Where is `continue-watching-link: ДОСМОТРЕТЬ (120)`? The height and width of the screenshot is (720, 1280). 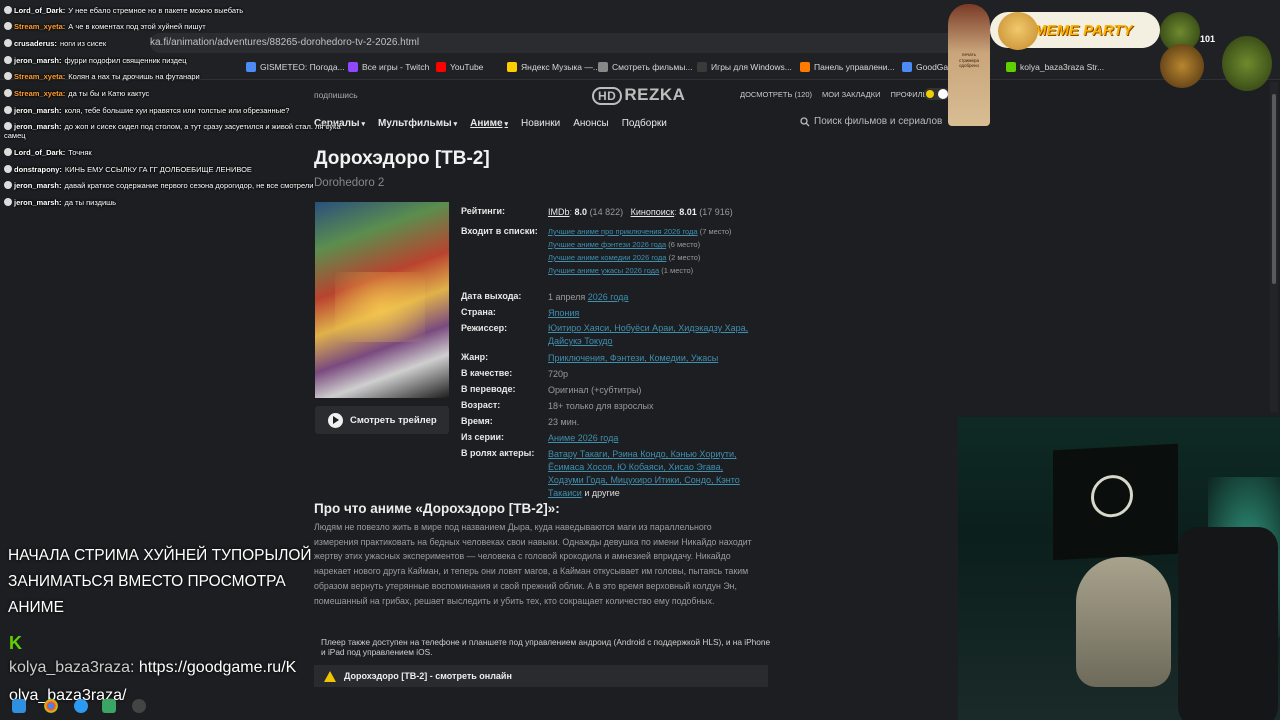 continue-watching-link: ДОСМОТРЕТЬ (120) is located at coordinates (776, 94).